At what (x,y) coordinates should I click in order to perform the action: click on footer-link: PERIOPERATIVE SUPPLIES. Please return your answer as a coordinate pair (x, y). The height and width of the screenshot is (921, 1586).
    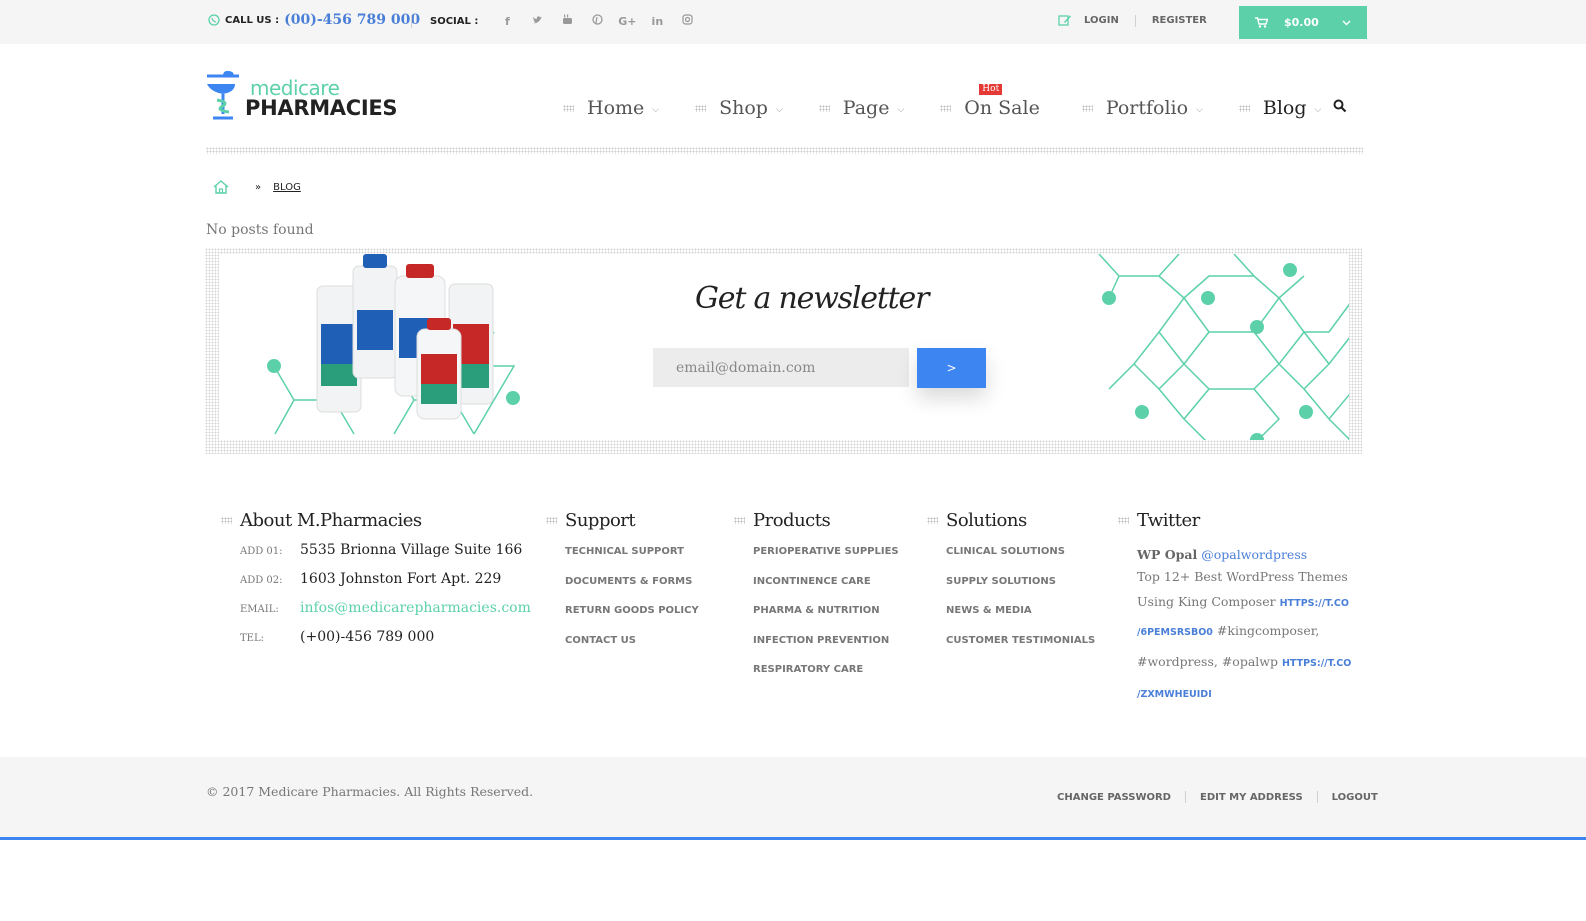
    Looking at the image, I should click on (826, 560).